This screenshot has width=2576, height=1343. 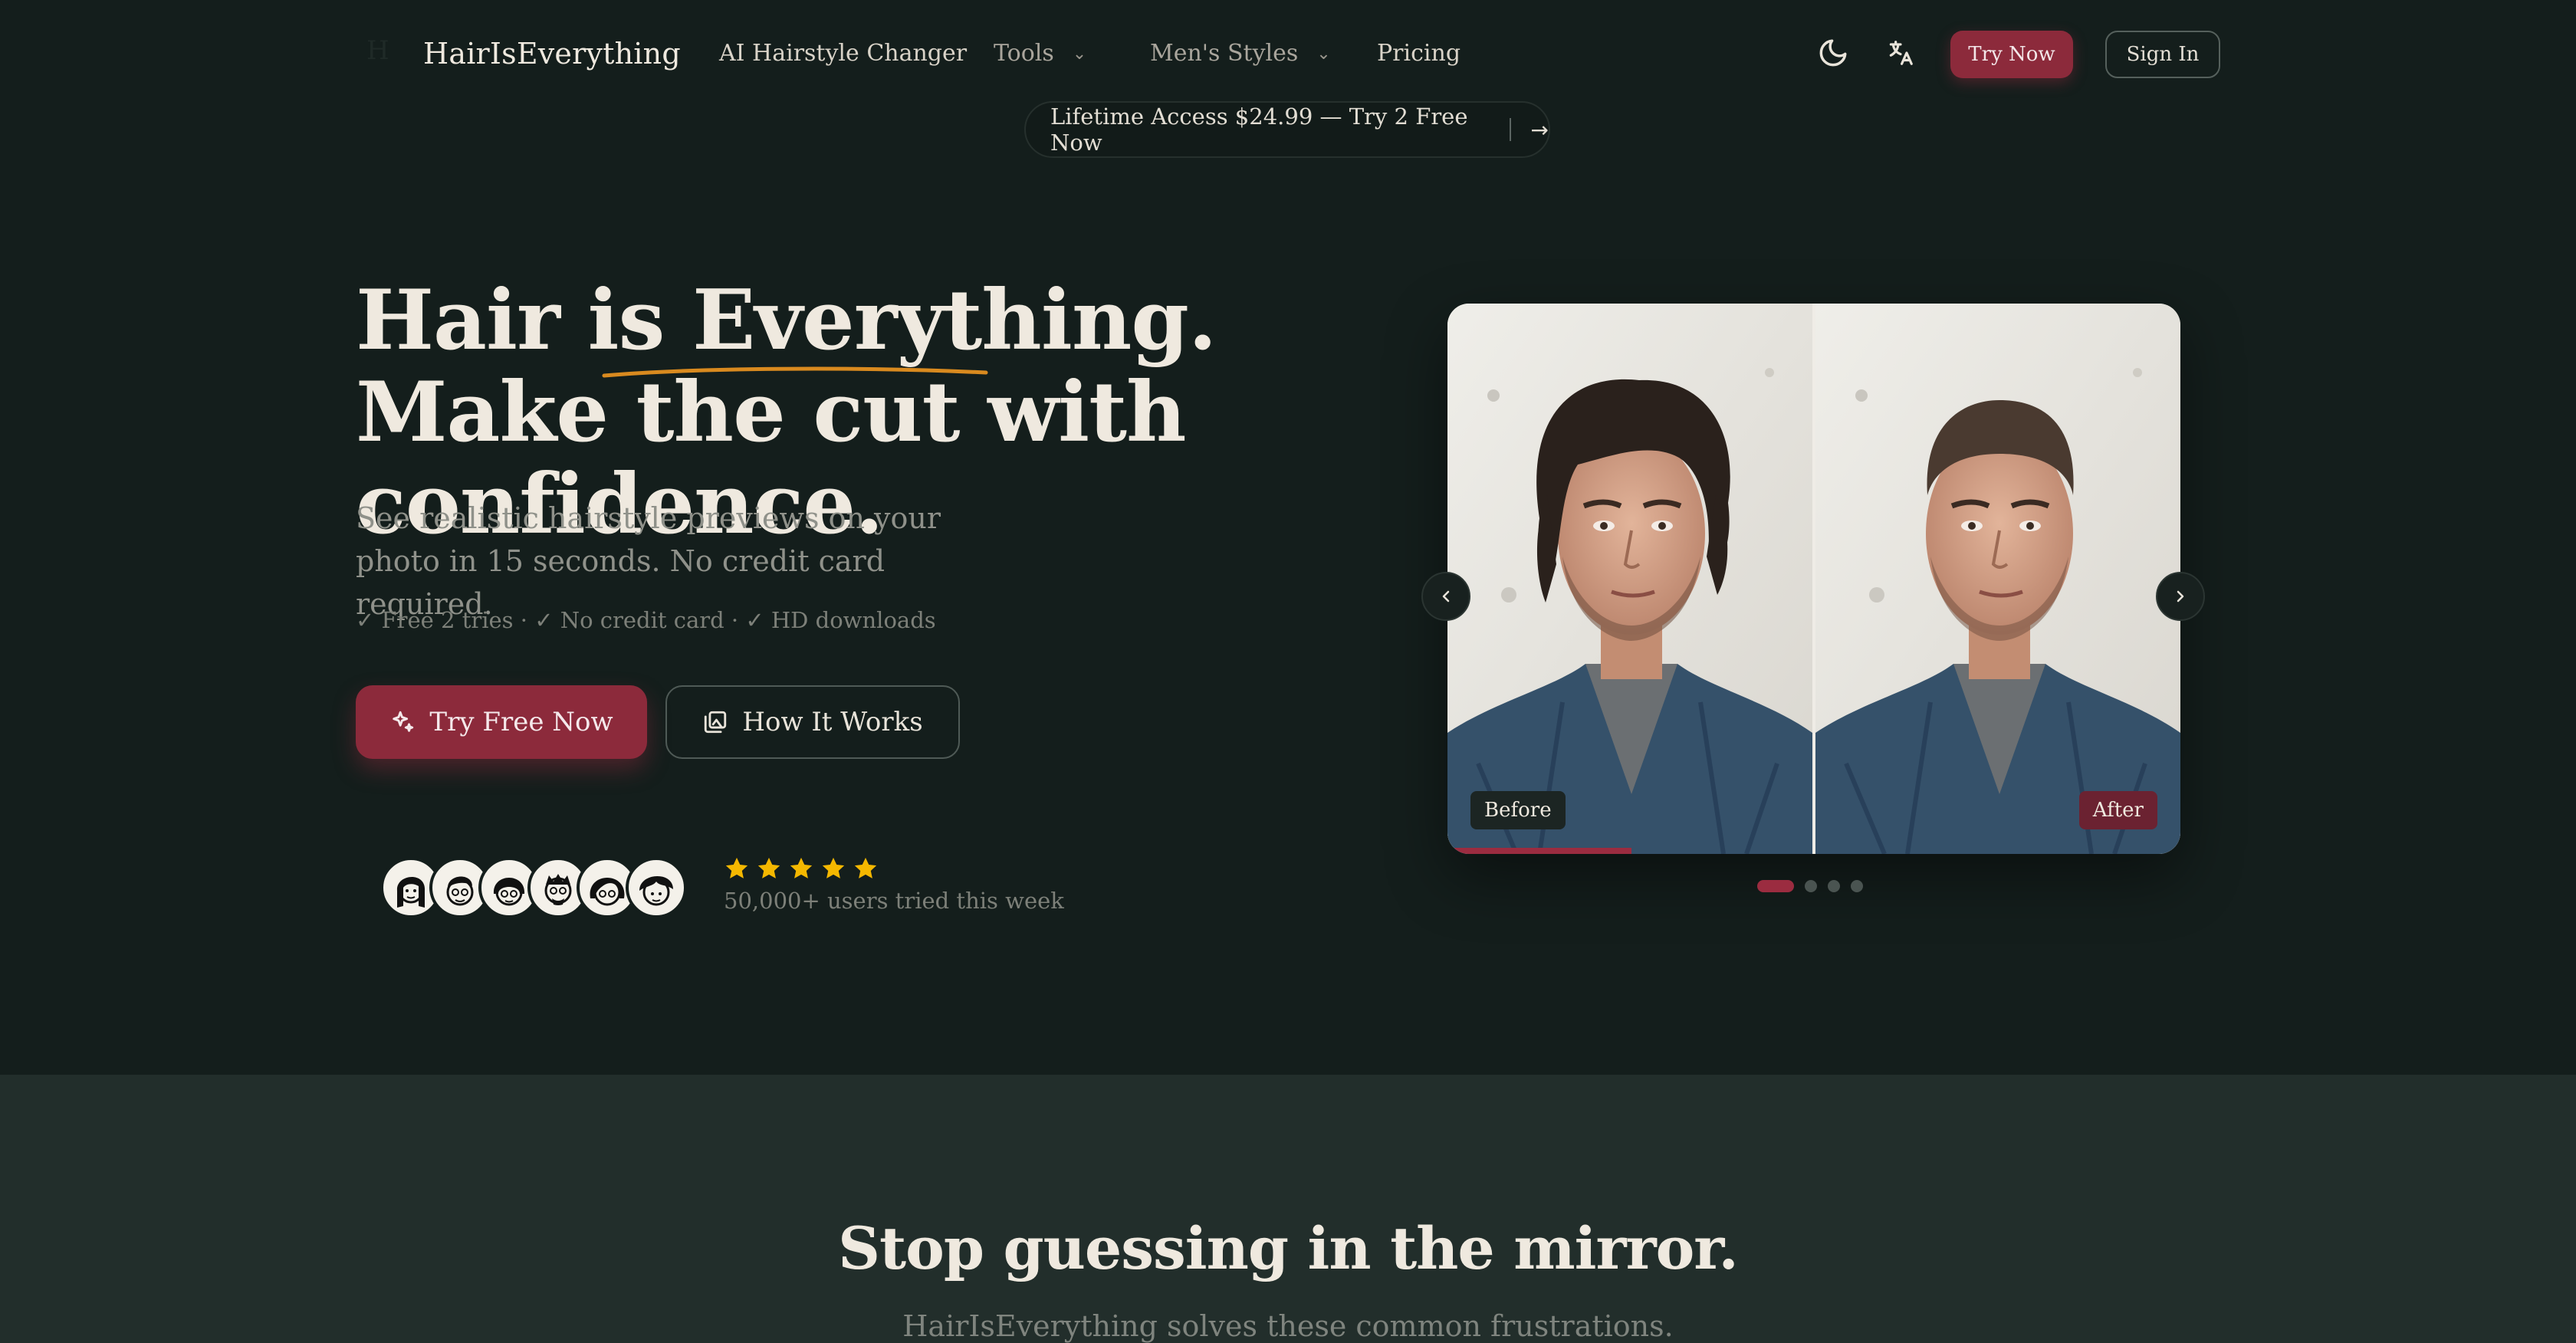 I want to click on nav-label: Pricing, so click(x=1419, y=54).